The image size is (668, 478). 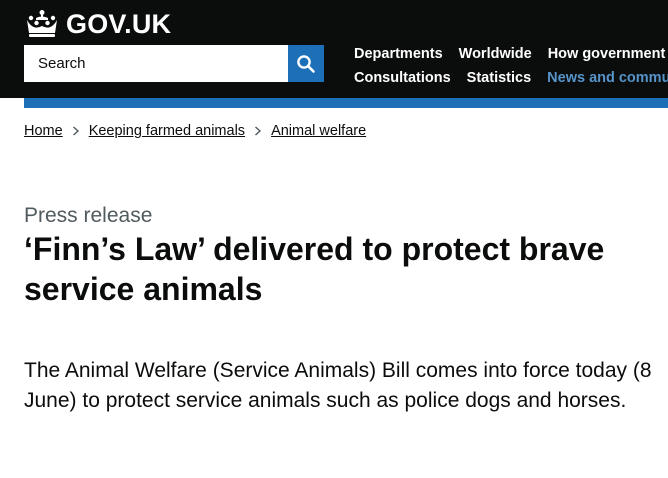 I want to click on nav-link-statistics: Statistics, so click(x=499, y=78).